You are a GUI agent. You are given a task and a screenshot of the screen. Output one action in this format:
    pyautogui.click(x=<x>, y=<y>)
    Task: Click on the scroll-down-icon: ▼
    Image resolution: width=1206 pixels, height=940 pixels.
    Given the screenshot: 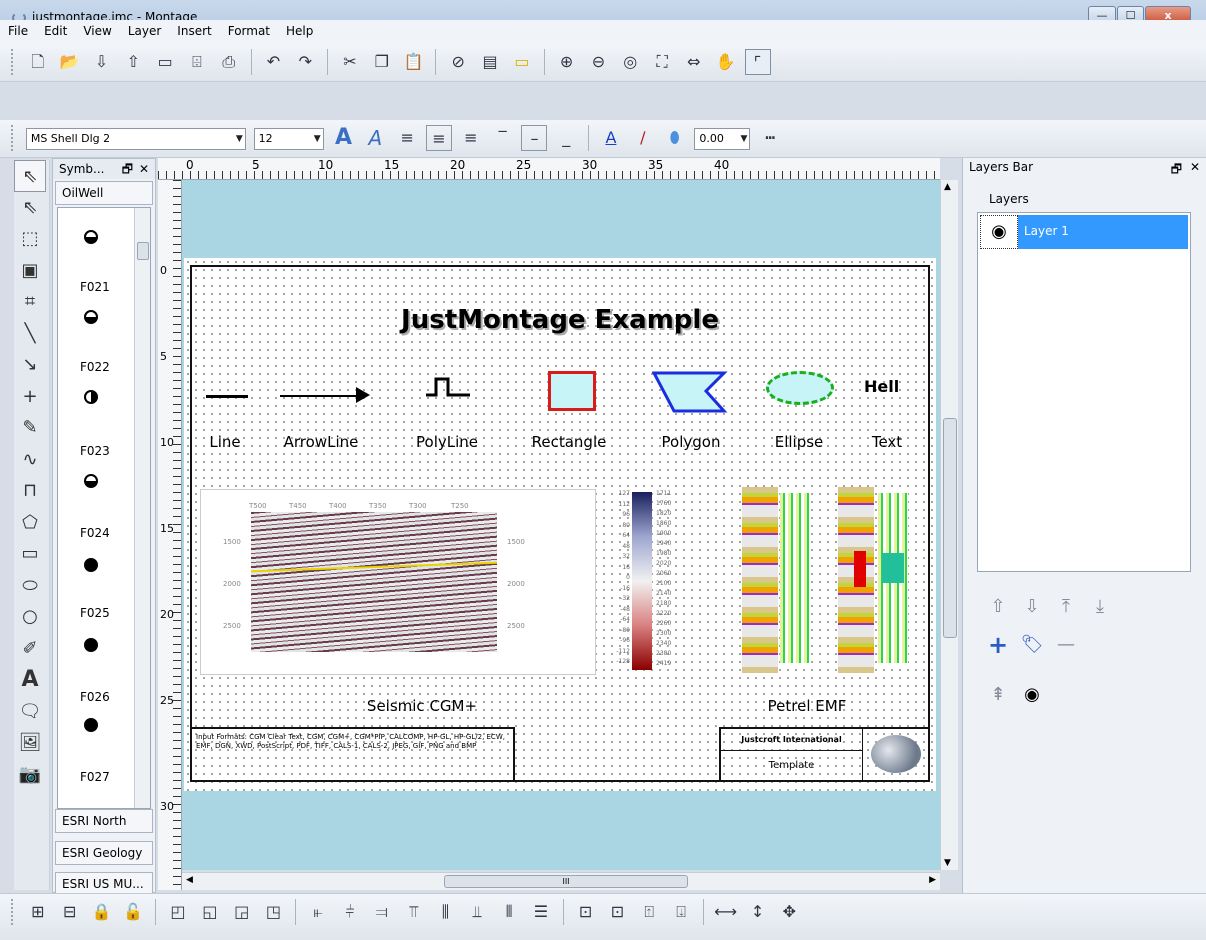 What is the action you would take?
    pyautogui.click(x=947, y=863)
    